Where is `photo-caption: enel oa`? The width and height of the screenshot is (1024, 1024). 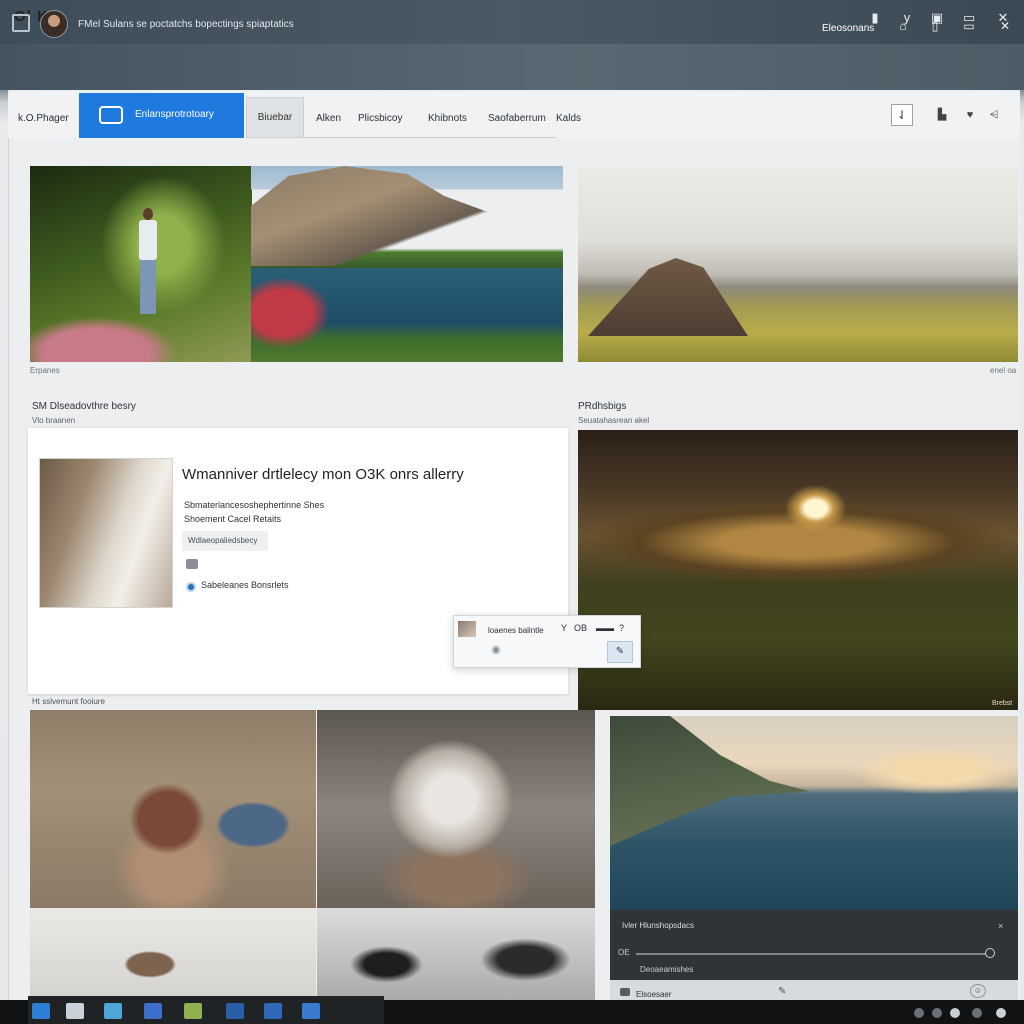
photo-caption: enel oa is located at coordinates (1003, 370).